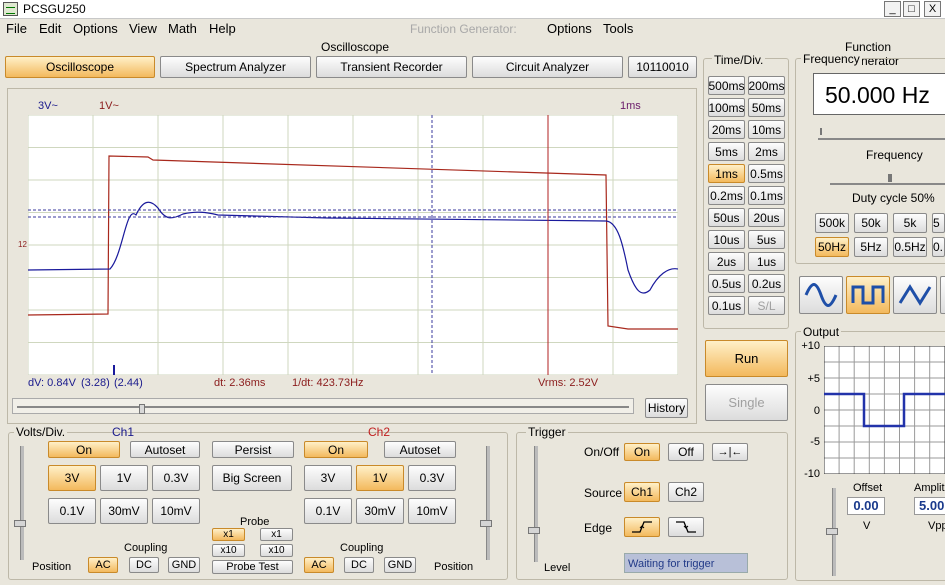 The width and height of the screenshot is (945, 585). I want to click on ch1-on-button: On, so click(84, 449).